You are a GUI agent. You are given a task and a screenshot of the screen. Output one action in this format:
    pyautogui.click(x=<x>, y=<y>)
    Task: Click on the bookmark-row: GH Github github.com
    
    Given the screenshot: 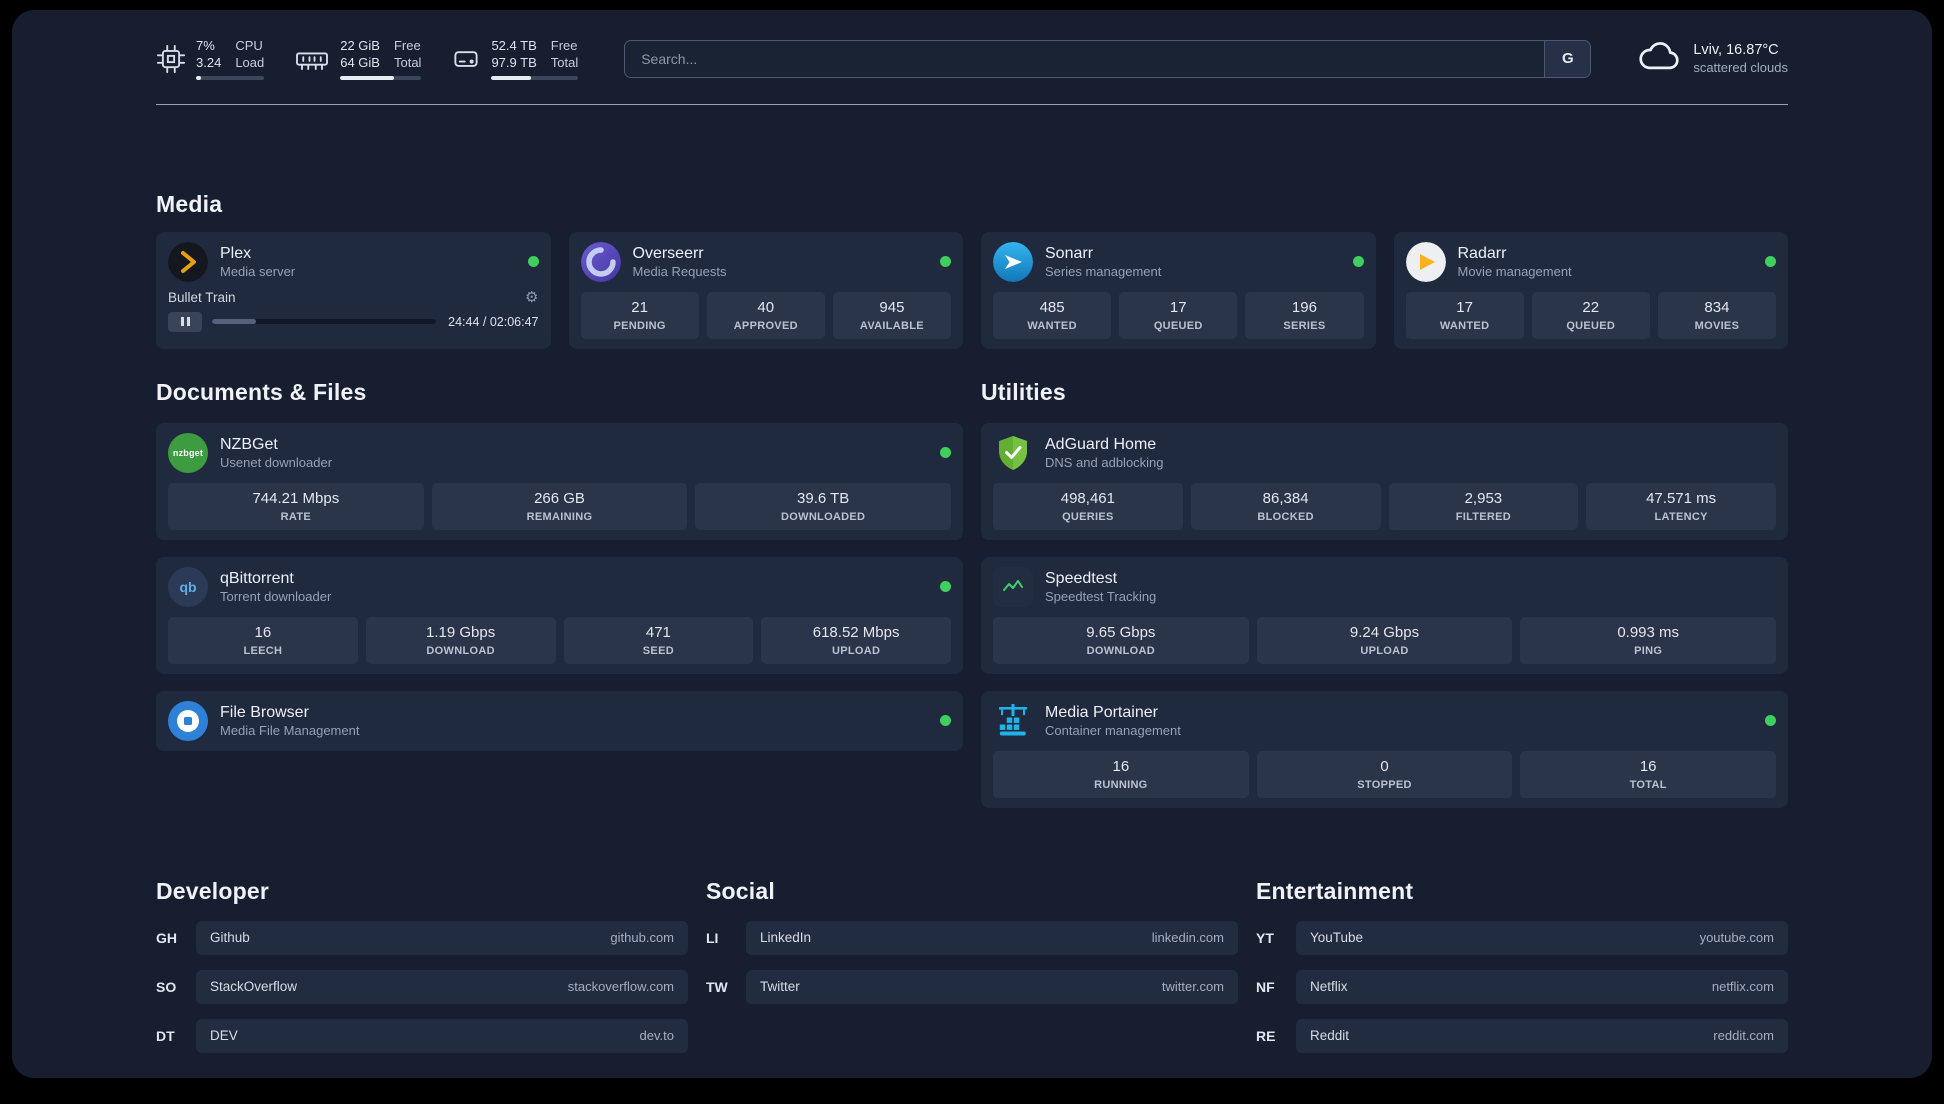 What is the action you would take?
    pyautogui.click(x=422, y=937)
    